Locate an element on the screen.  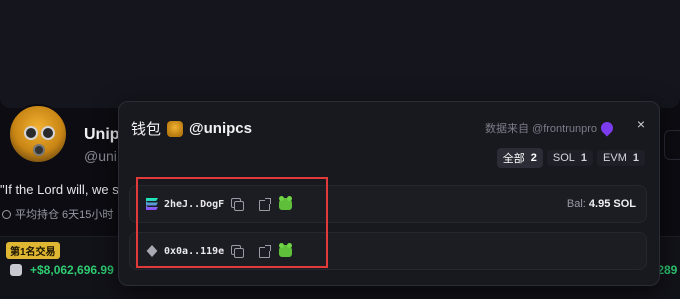
balance-value: 4.95 SOL is located at coordinates (612, 204).